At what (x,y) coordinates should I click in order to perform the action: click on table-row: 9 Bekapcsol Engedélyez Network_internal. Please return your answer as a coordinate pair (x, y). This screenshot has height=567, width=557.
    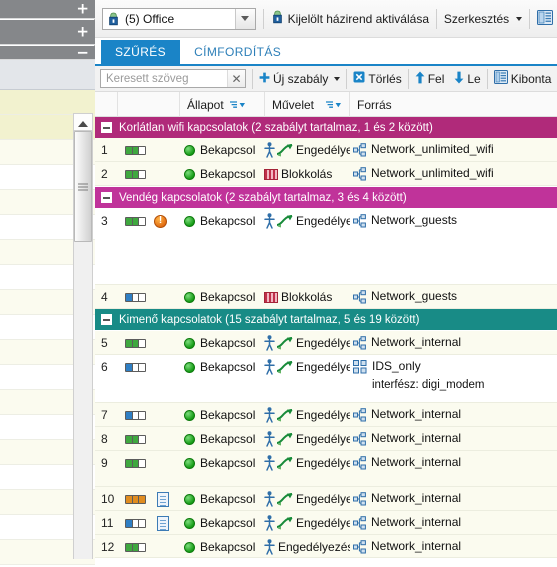
    Looking at the image, I should click on (326, 469).